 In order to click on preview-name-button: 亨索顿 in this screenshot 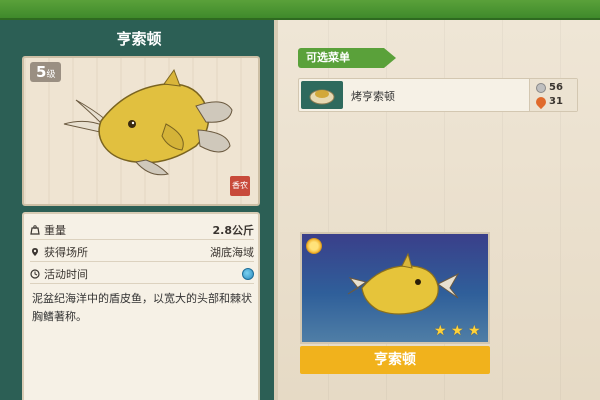, I will do `click(395, 360)`.